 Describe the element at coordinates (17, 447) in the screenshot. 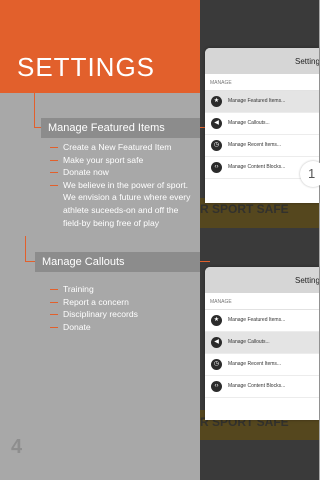

I see `page-number: 4` at that location.